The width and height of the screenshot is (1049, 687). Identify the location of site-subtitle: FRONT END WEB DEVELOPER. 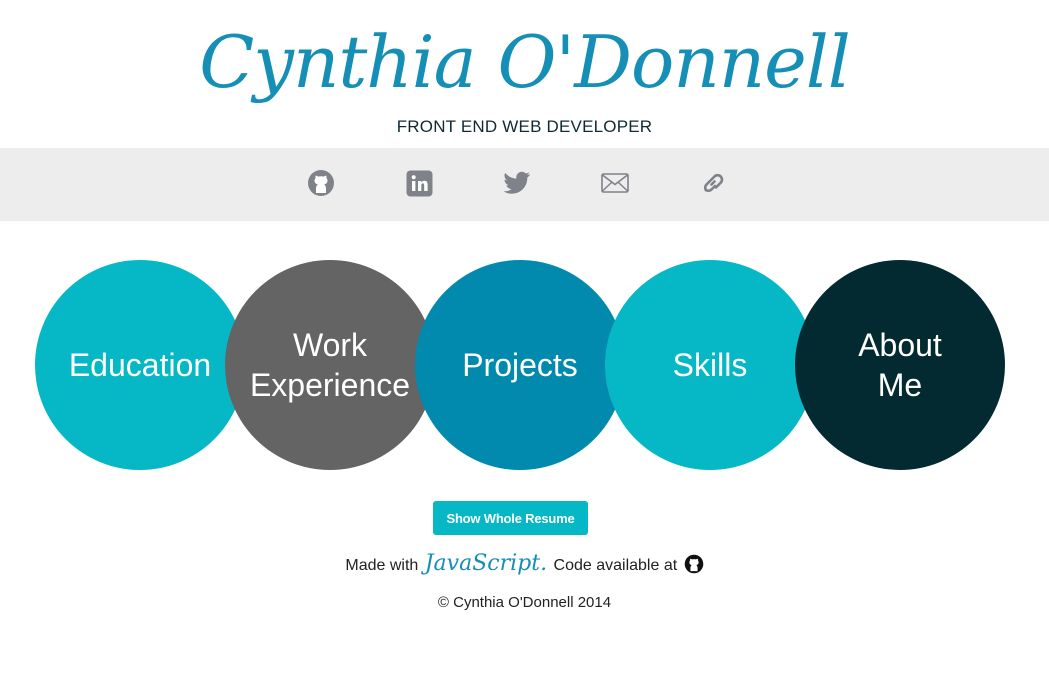
(524, 126).